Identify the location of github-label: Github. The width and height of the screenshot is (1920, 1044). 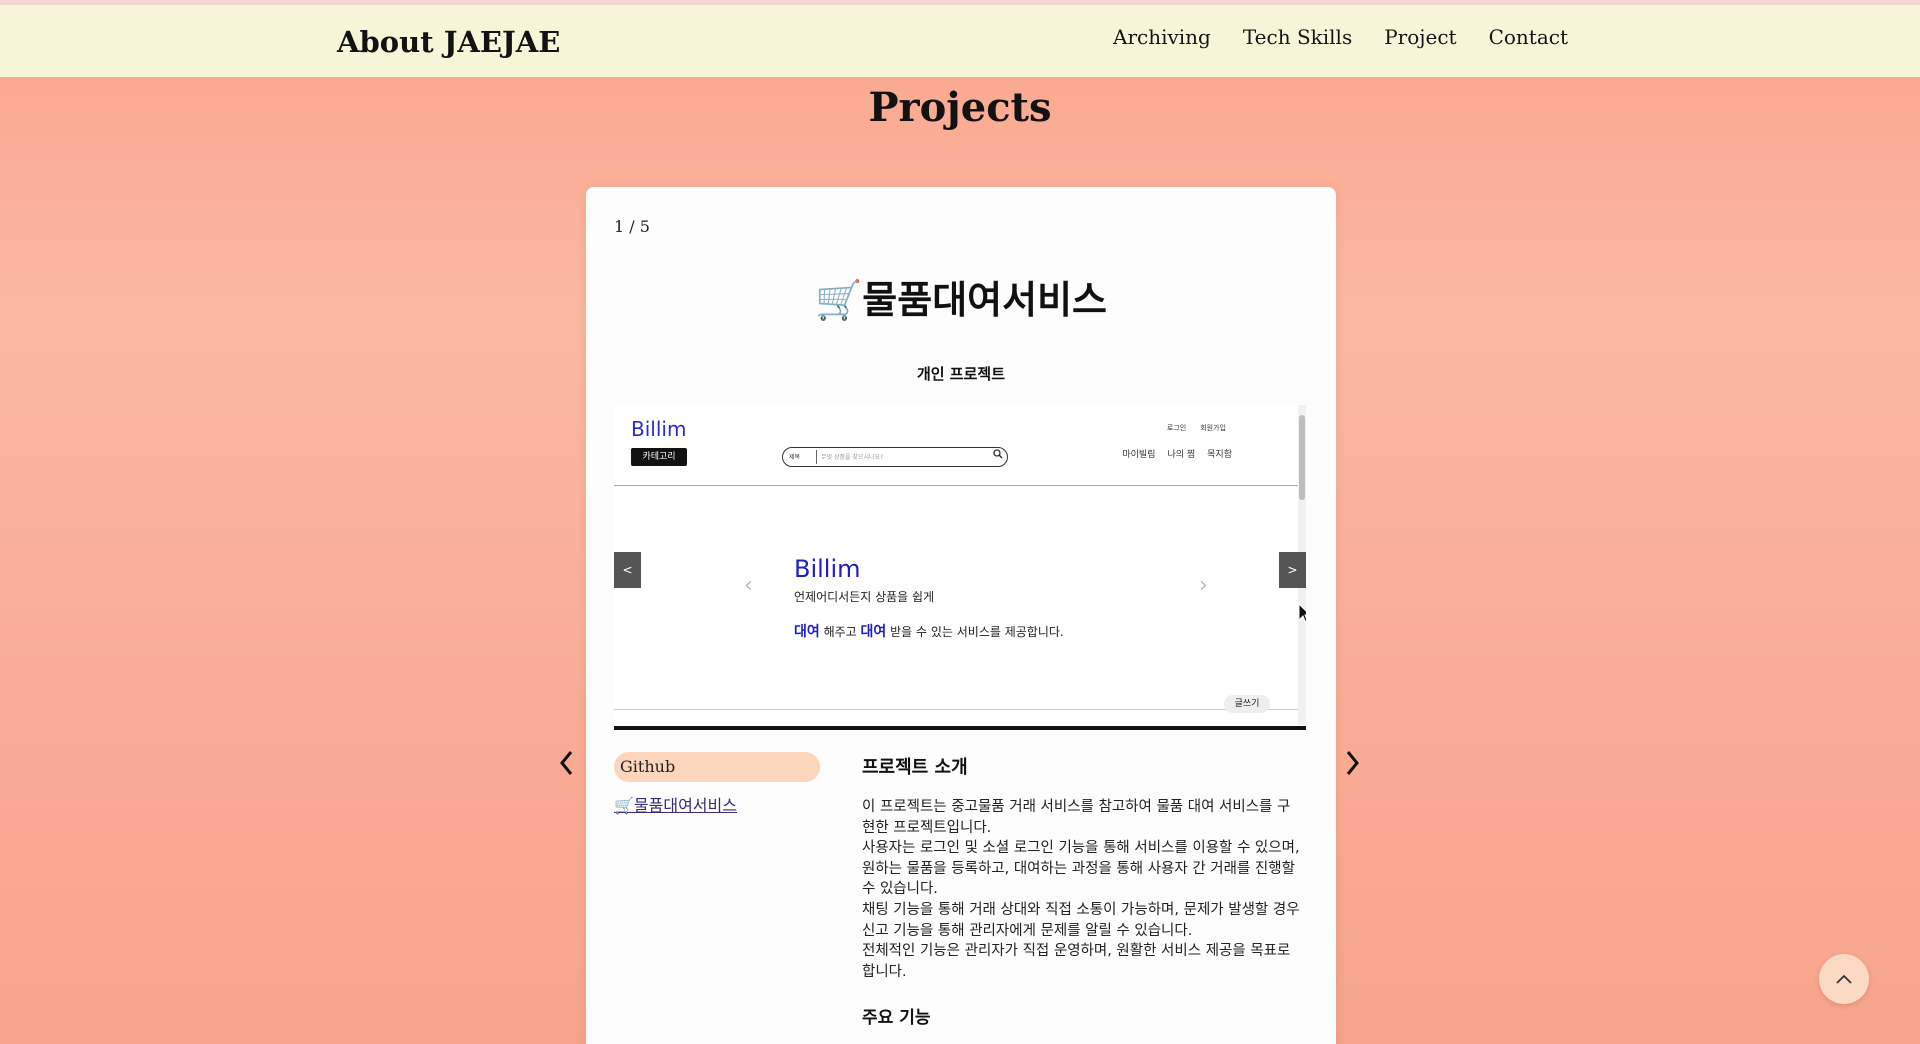
(717, 767).